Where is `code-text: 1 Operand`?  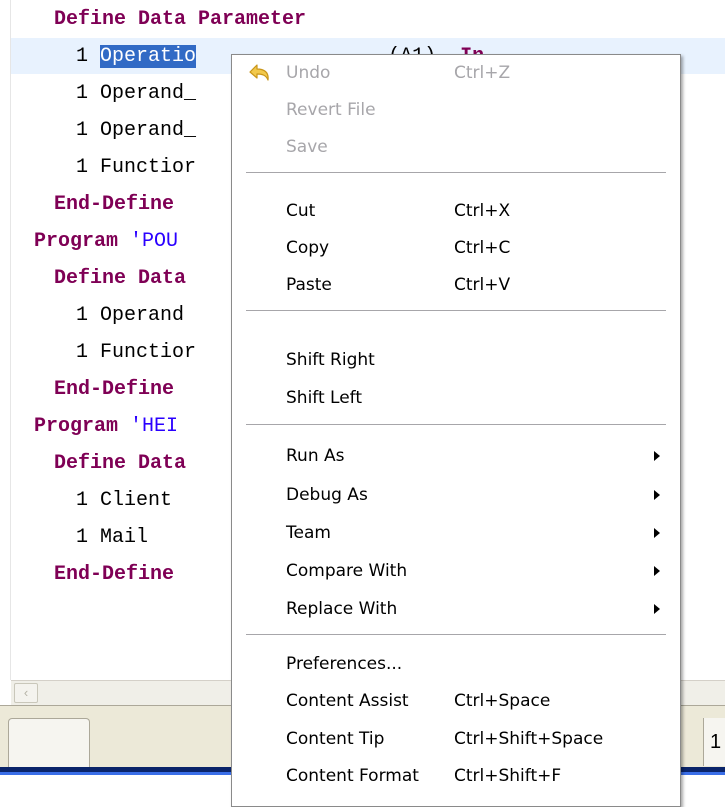
code-text: 1 Operand is located at coordinates (130, 315).